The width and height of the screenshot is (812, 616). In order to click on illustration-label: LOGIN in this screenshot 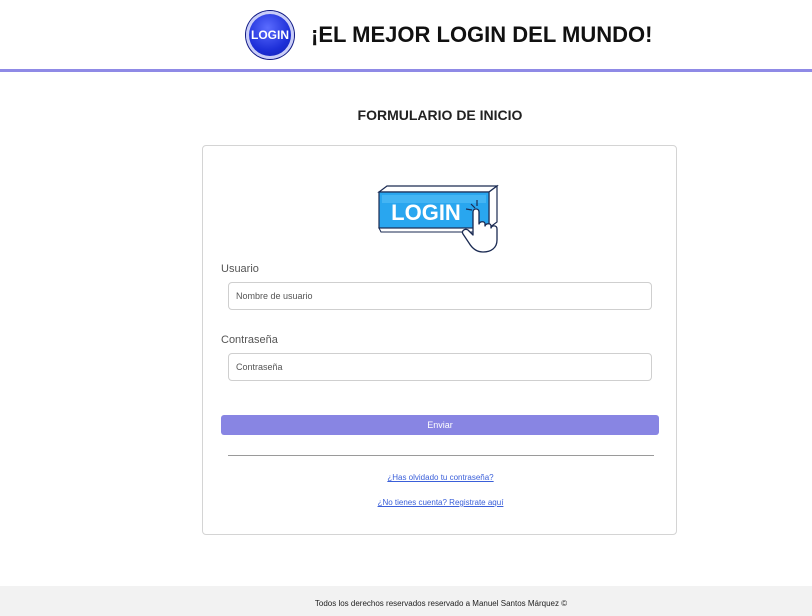, I will do `click(426, 212)`.